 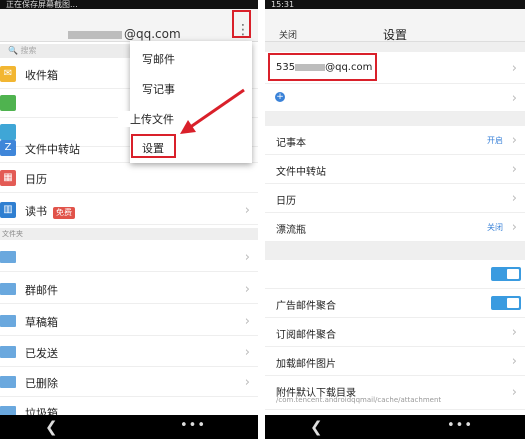 What do you see at coordinates (395, 140) in the screenshot?
I see `setting-row-notes: 记事本 开启 ›` at bounding box center [395, 140].